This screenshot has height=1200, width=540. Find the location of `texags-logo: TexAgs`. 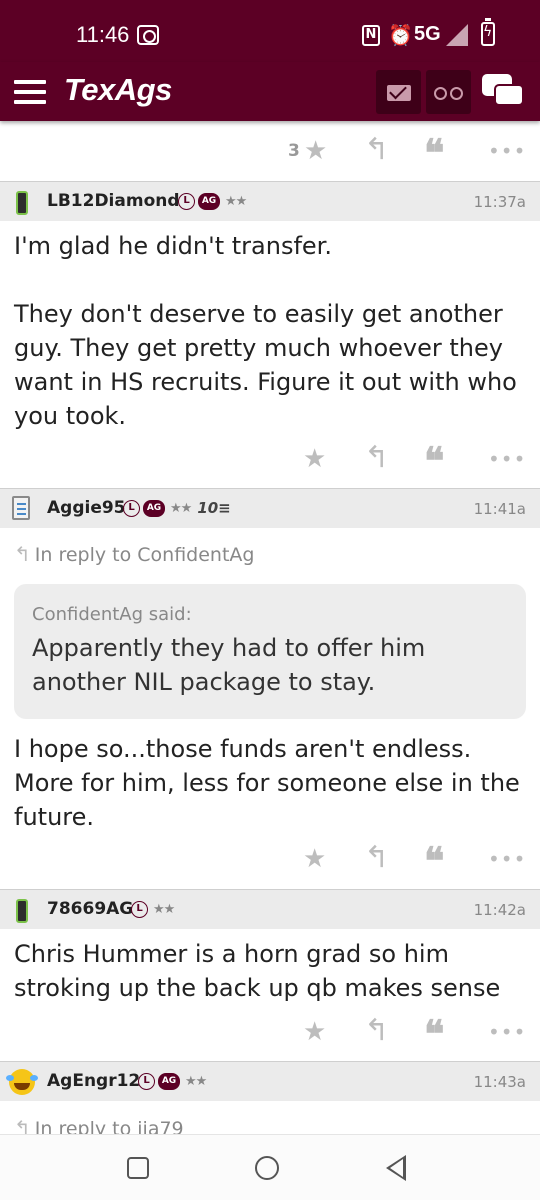

texags-logo: TexAgs is located at coordinates (118, 90).